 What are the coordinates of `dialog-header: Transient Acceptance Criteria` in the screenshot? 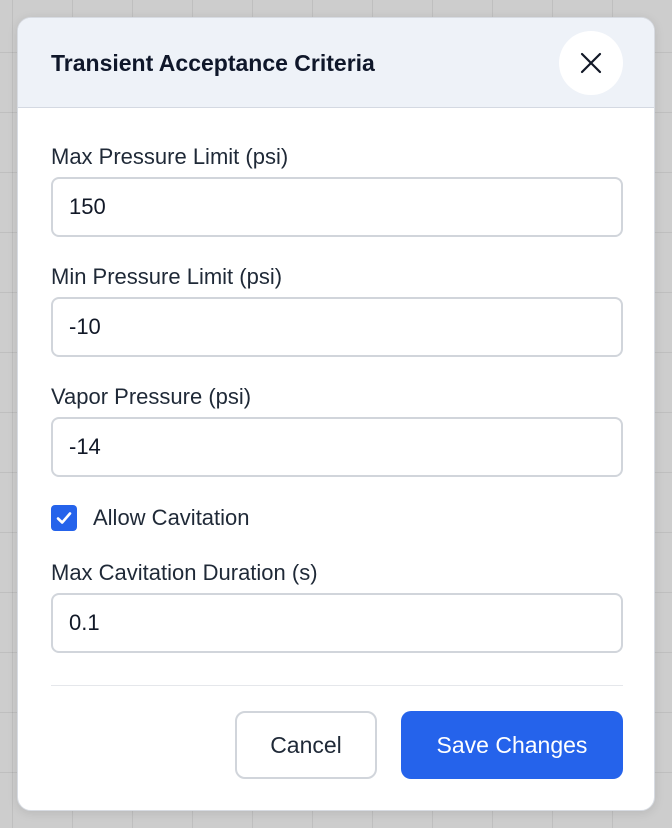 It's located at (336, 63).